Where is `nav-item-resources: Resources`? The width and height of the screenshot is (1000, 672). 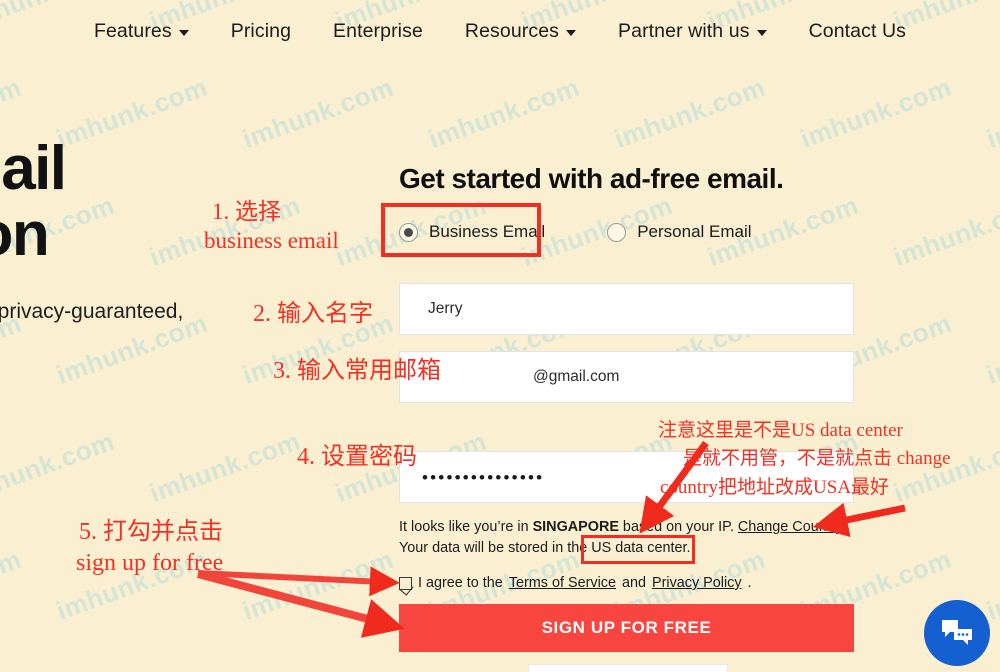 nav-item-resources: Resources is located at coordinates (520, 31).